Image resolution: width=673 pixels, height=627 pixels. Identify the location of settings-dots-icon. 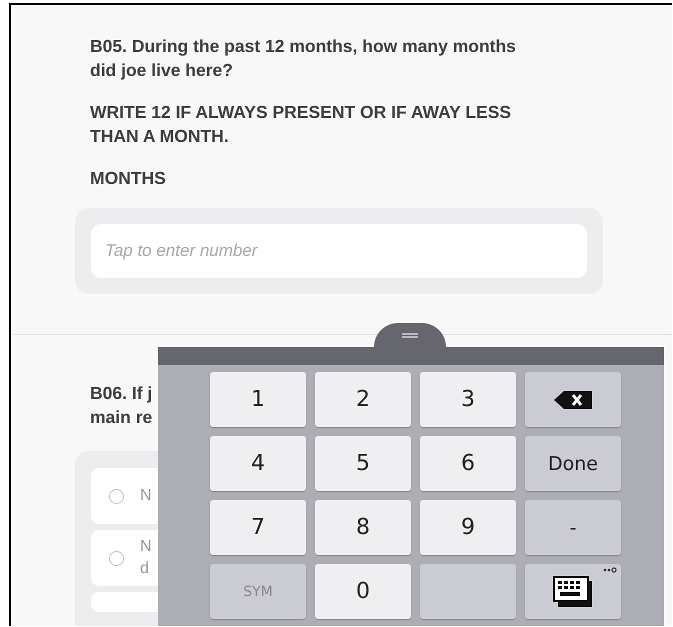
(610, 570).